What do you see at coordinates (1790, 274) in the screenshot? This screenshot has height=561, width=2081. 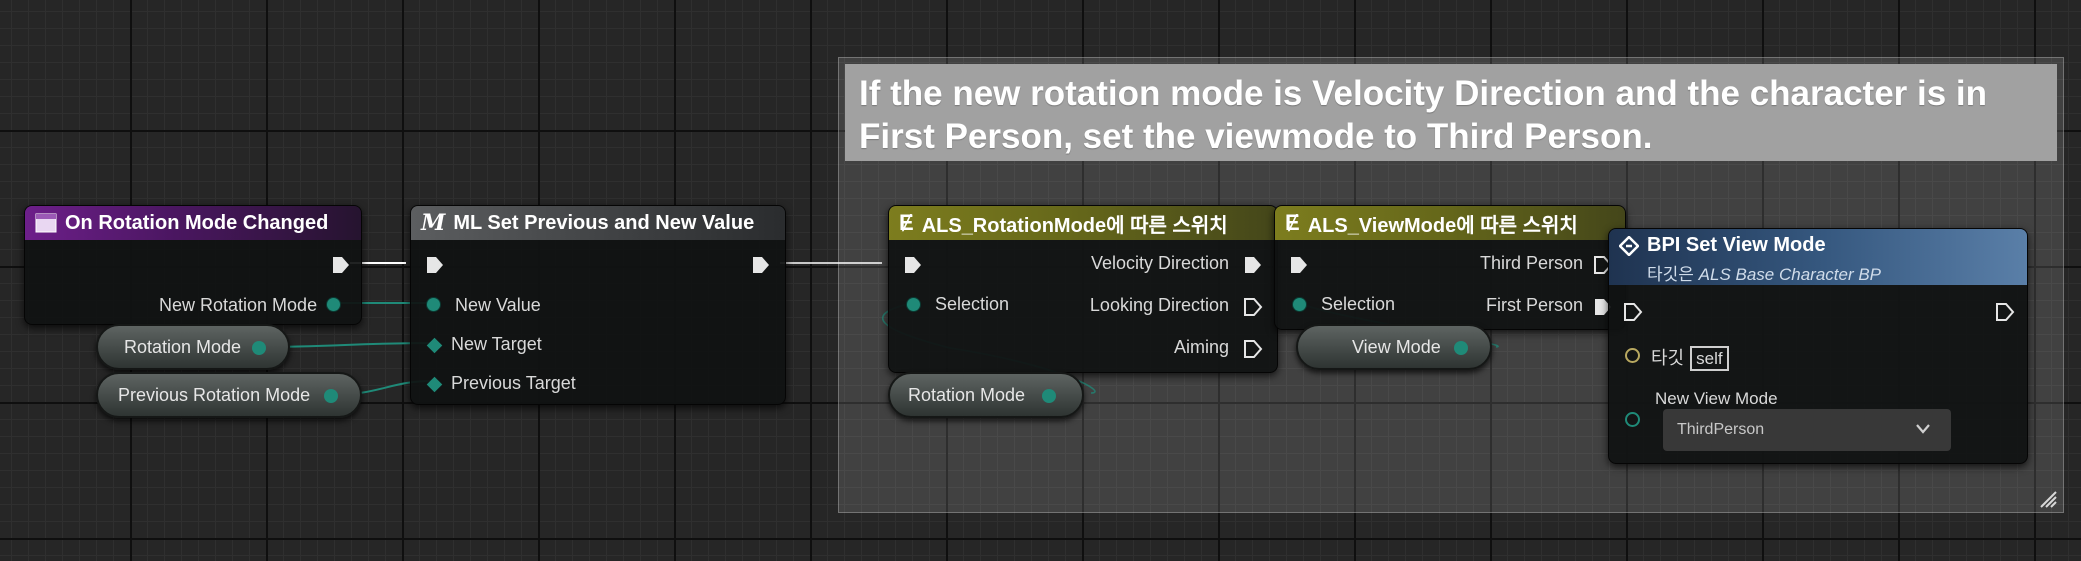 I see `bpi-target-class: ALS Base Character BP` at bounding box center [1790, 274].